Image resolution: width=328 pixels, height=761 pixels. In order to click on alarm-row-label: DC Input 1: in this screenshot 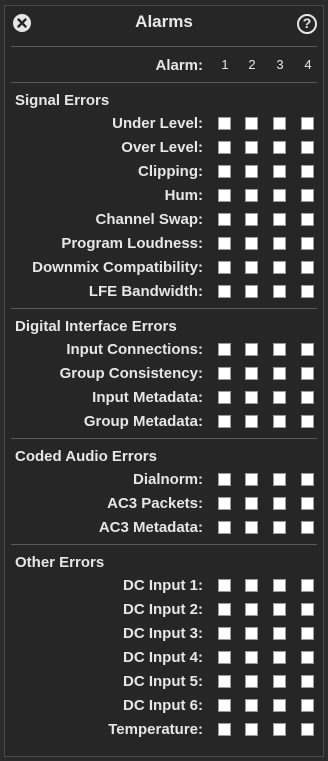, I will do `click(163, 585)`.